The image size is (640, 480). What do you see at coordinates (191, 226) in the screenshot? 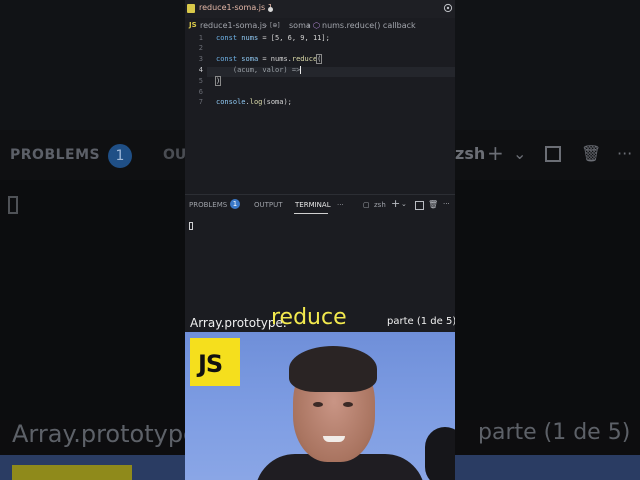
I see `terminal-cursor` at bounding box center [191, 226].